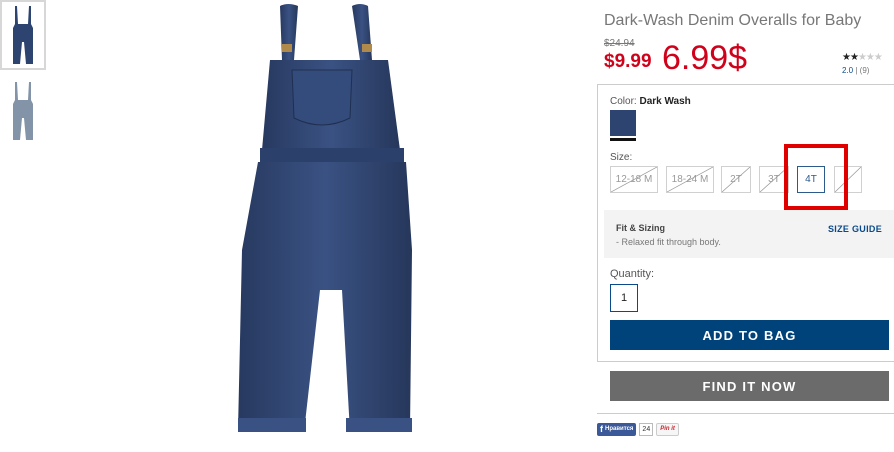 The width and height of the screenshot is (894, 452). Describe the element at coordinates (733, 20) in the screenshot. I see `product-title: Dark-Wash Denim Overalls for Baby` at that location.